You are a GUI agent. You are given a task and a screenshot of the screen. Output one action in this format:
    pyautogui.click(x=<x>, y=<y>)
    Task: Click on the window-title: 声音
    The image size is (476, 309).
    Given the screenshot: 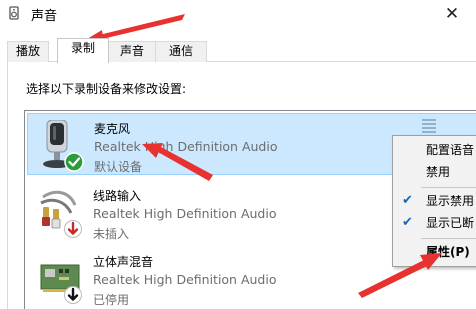 What is the action you would take?
    pyautogui.click(x=44, y=16)
    